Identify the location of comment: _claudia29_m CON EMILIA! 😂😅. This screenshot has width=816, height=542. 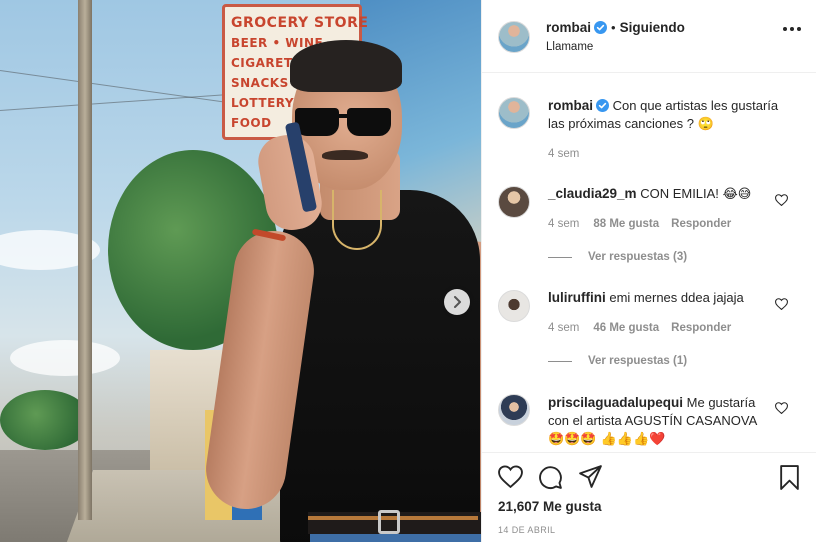
(663, 194).